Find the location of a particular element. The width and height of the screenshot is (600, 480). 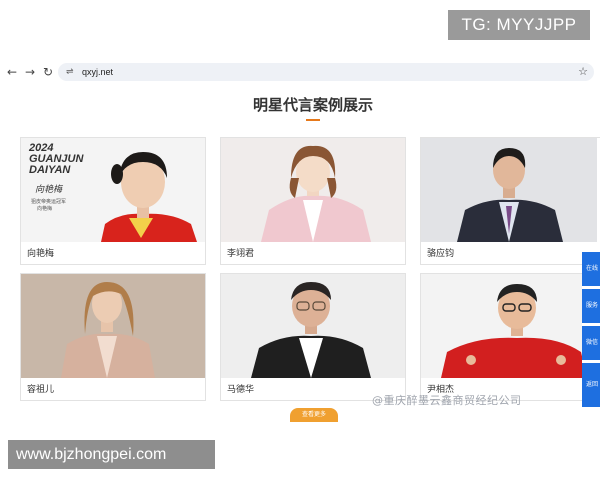

overlay-caption-2: 向艳梅 is located at coordinates (45, 209).